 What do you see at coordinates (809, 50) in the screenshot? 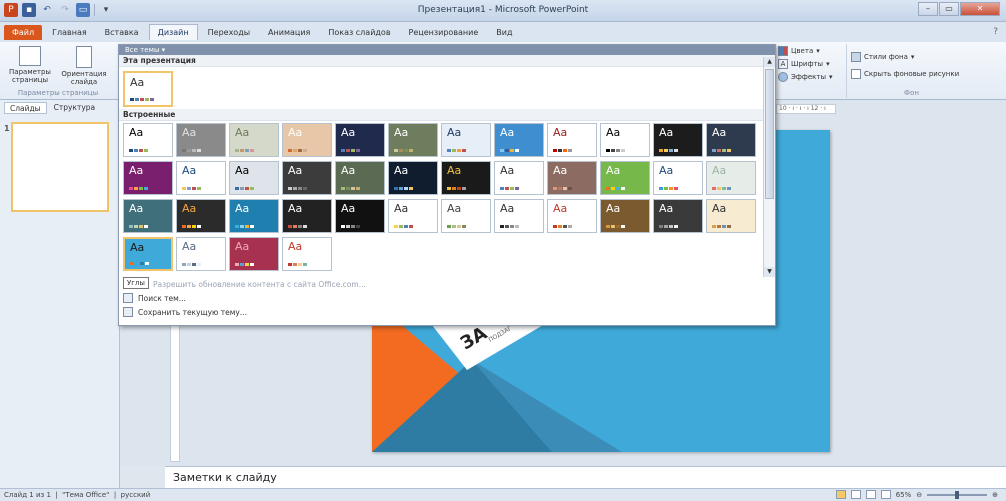
I see `colors-button: Цвета ▾` at bounding box center [809, 50].